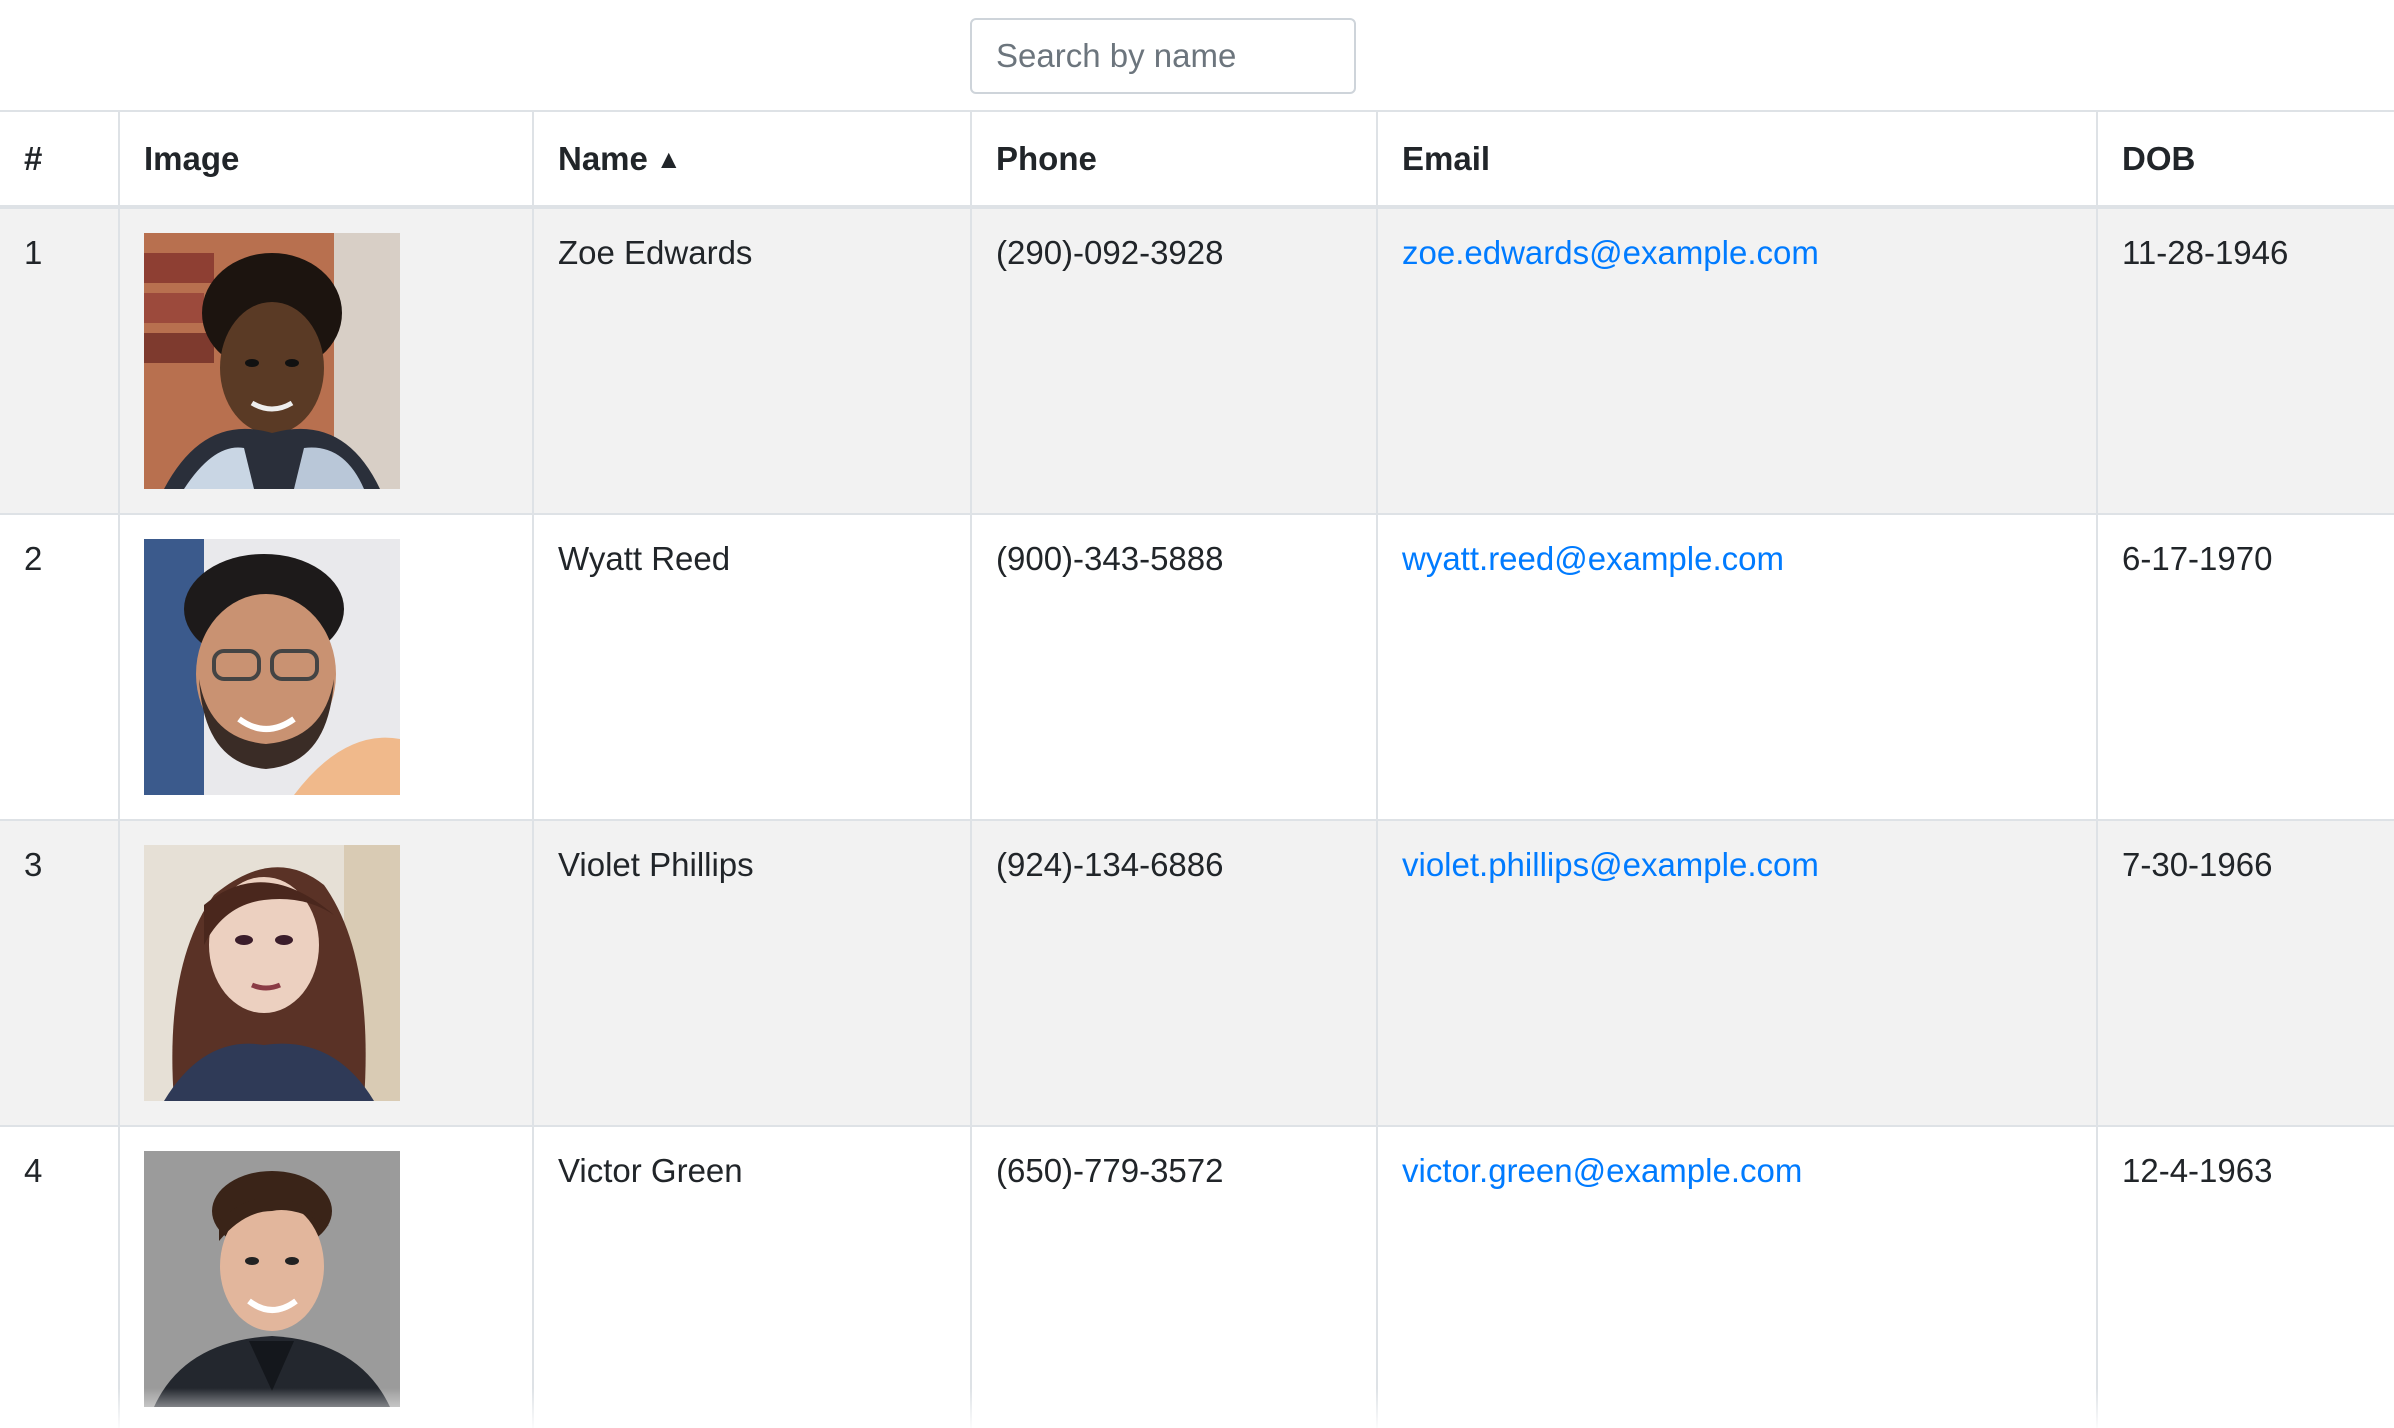 The height and width of the screenshot is (1428, 2394). What do you see at coordinates (1610, 864) in the screenshot?
I see `email-link: violet.phillips@example.com` at bounding box center [1610, 864].